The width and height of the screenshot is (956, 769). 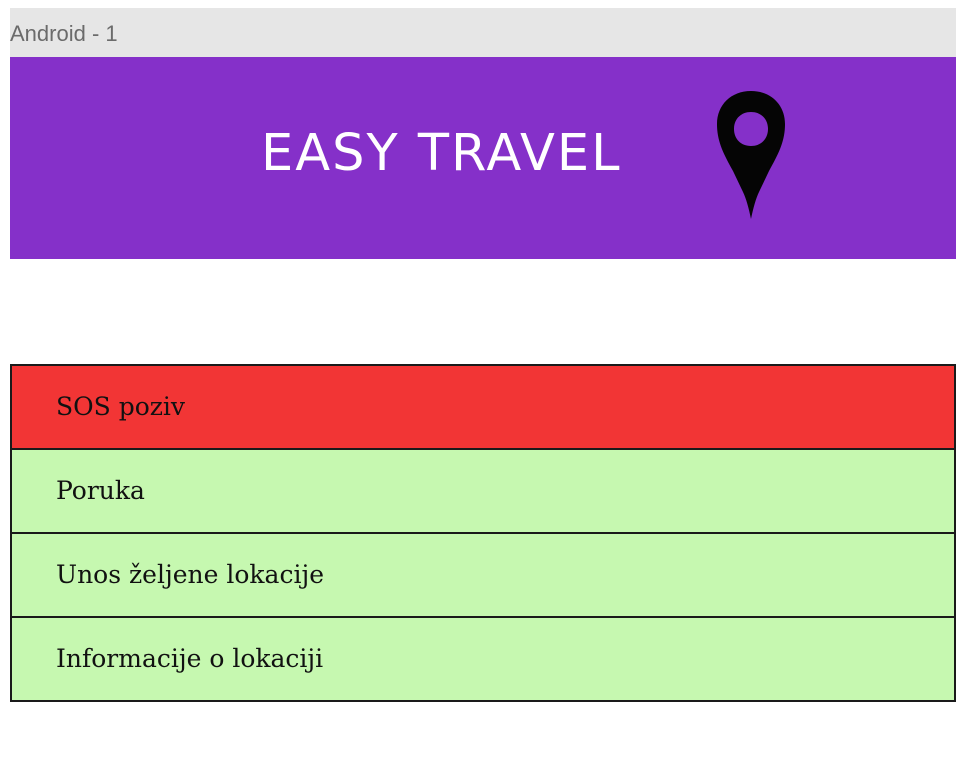 I want to click on artboard-label-strip, so click(x=483, y=32).